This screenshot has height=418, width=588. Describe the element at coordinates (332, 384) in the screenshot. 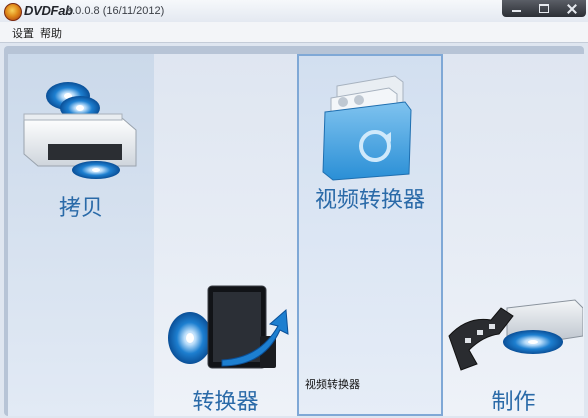

I see `module-tooltip: 视频转换器` at that location.